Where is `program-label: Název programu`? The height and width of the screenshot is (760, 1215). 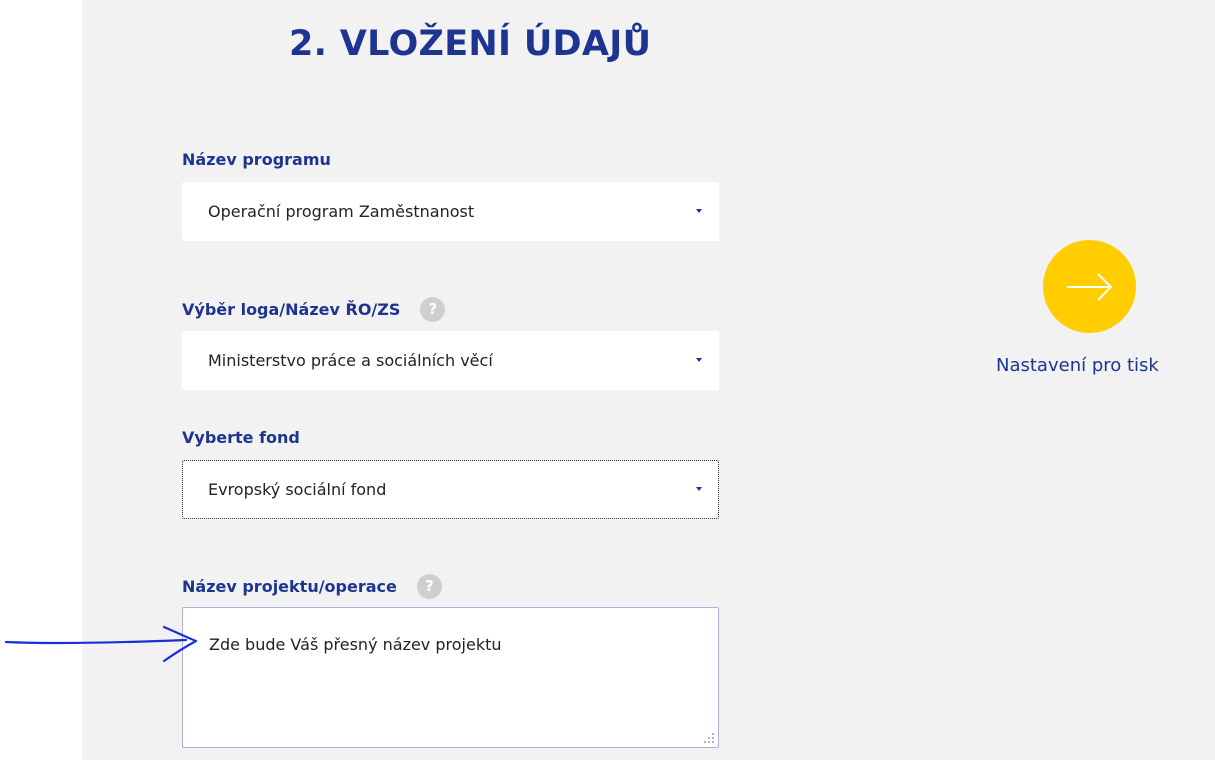 program-label: Název programu is located at coordinates (256, 159).